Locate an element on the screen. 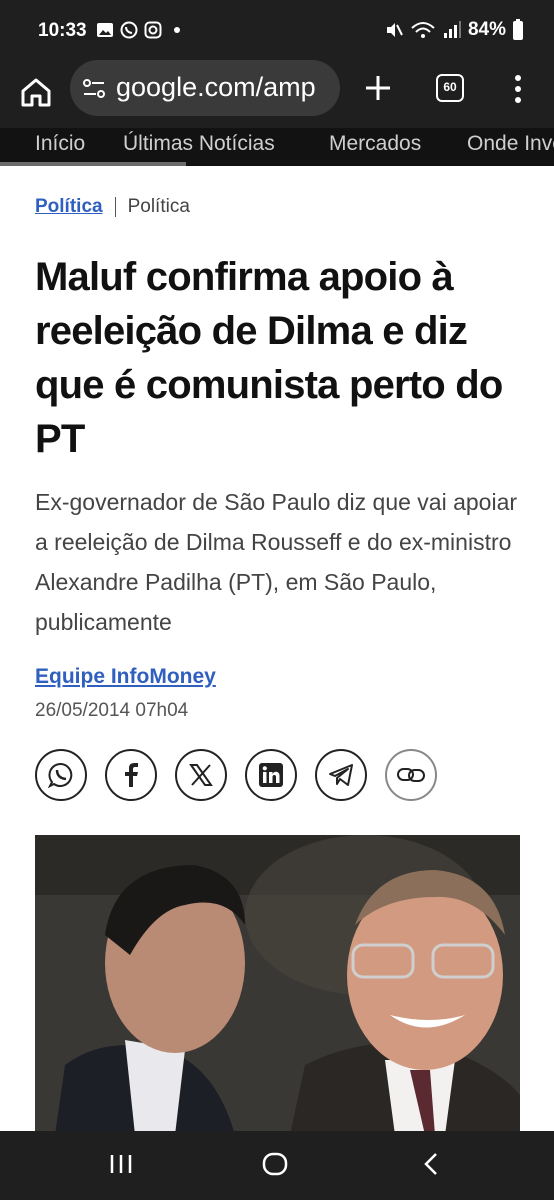 The width and height of the screenshot is (554, 1200). system-icons: 84% is located at coordinates (454, 30).